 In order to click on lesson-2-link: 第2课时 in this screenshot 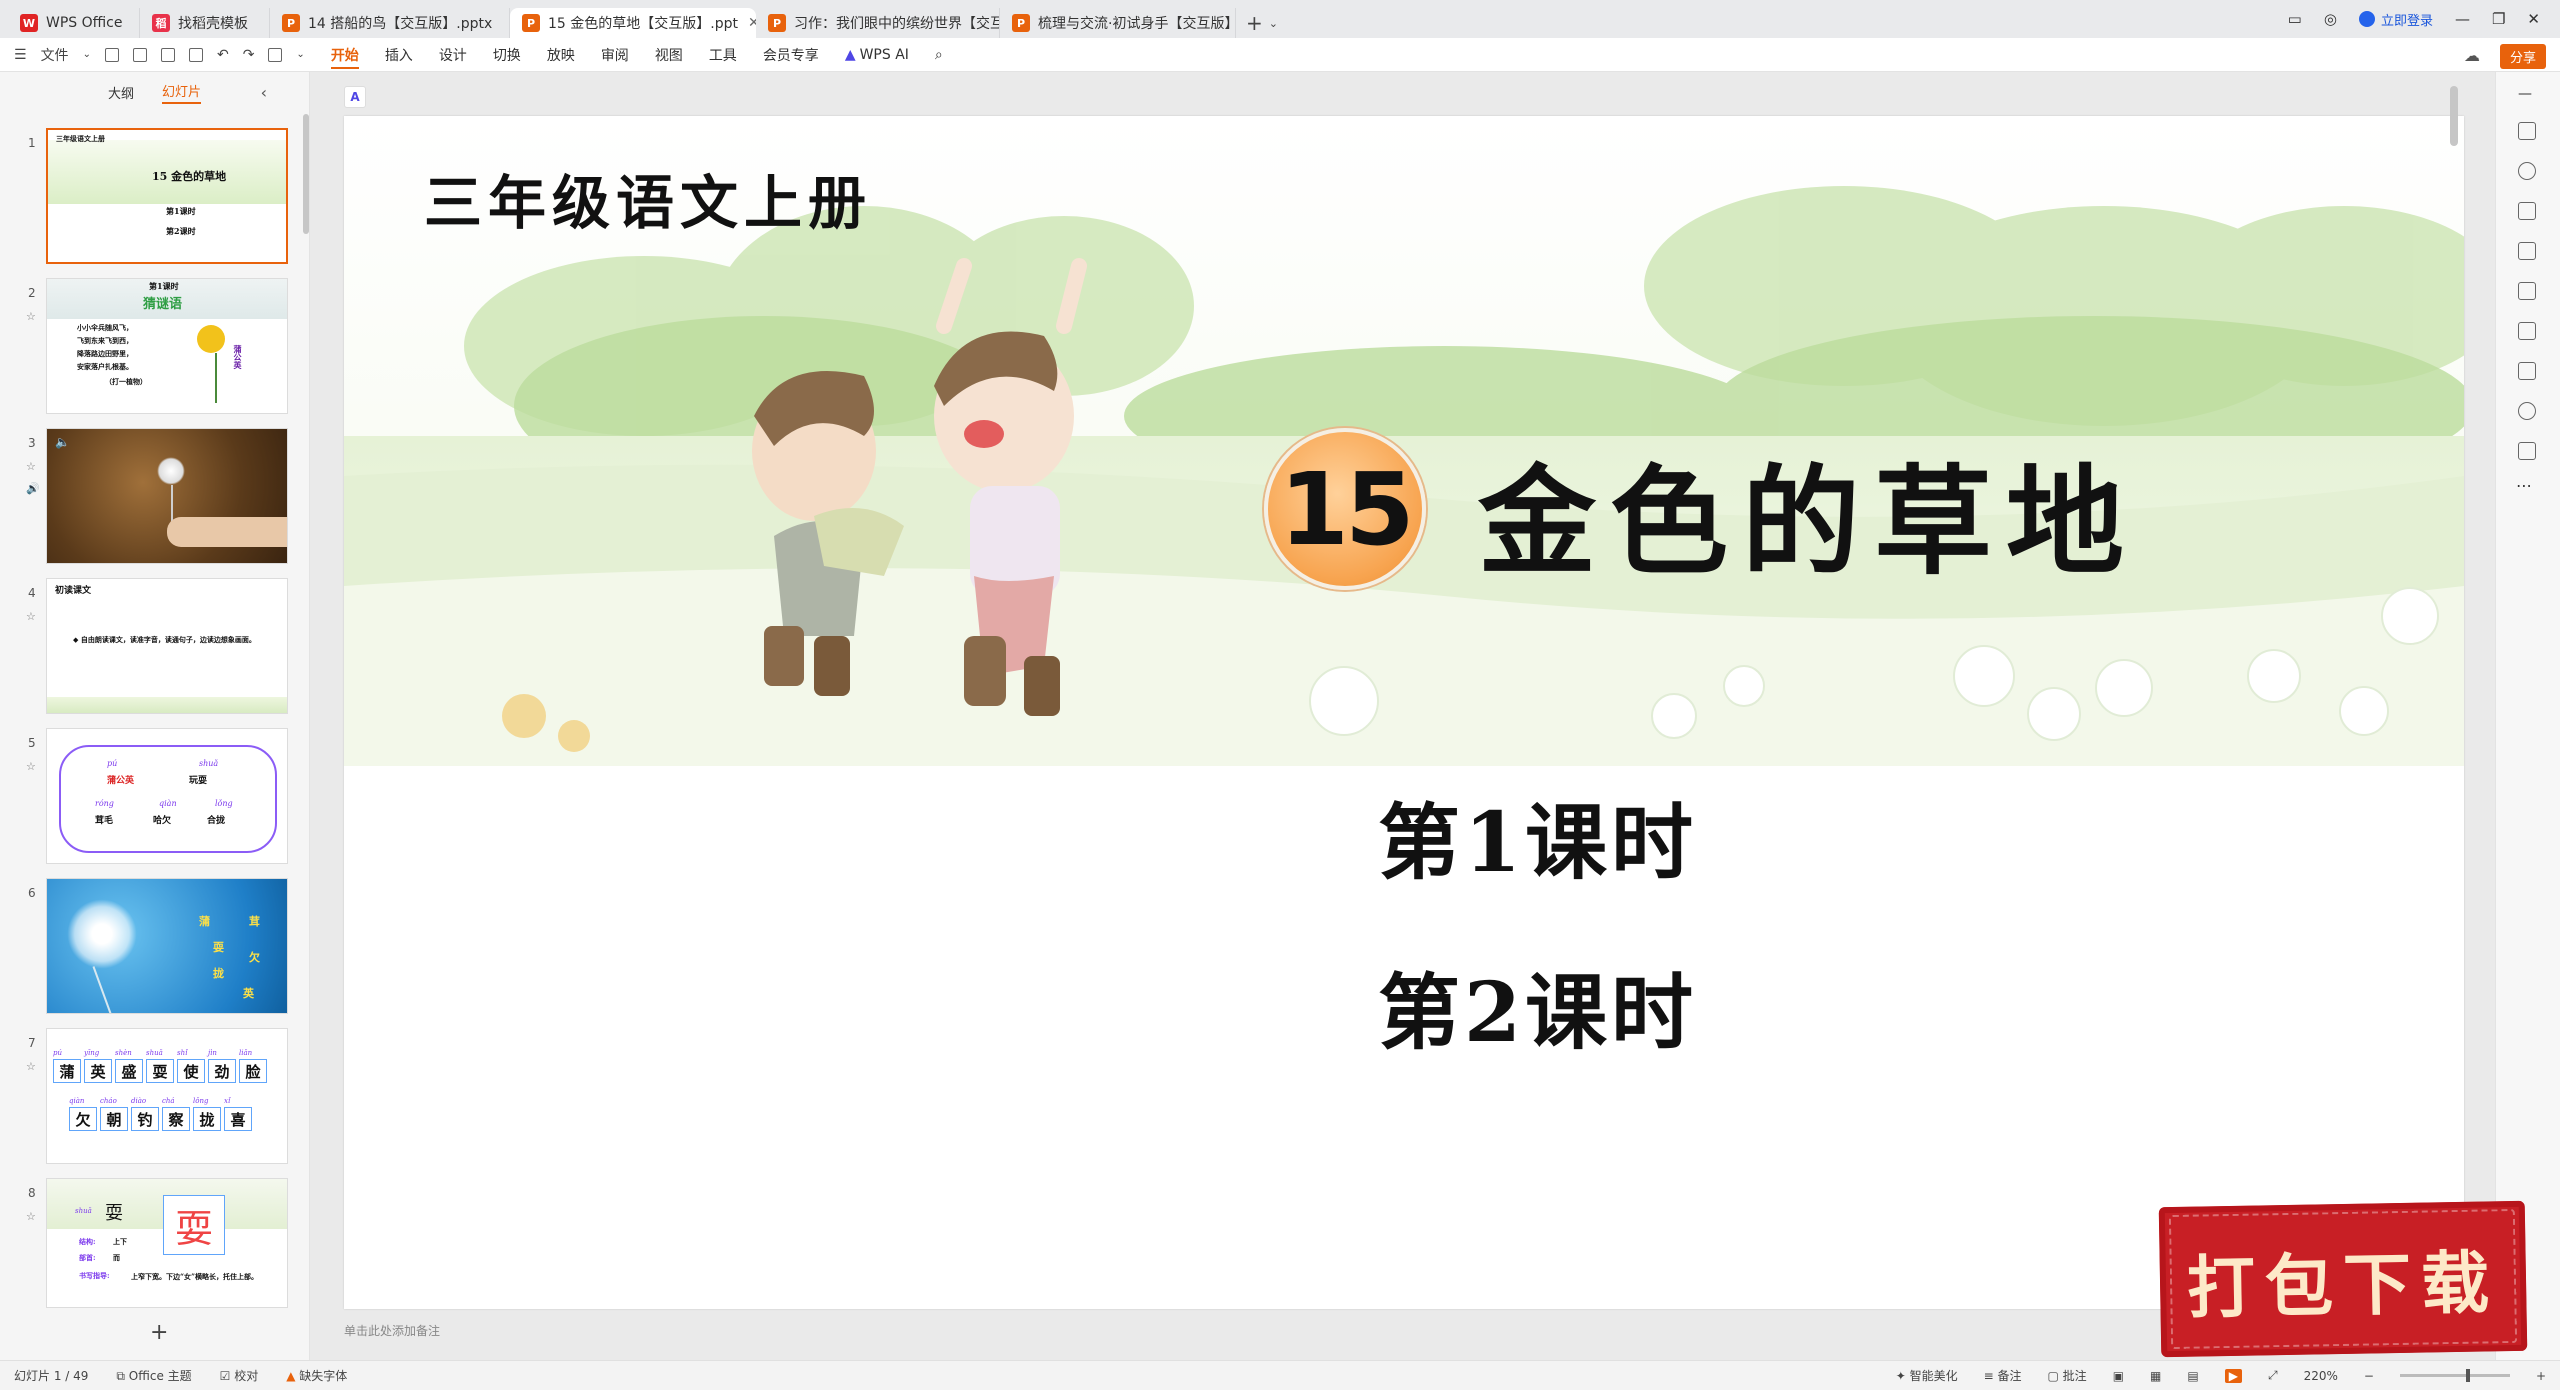, I will do `click(1537, 1005)`.